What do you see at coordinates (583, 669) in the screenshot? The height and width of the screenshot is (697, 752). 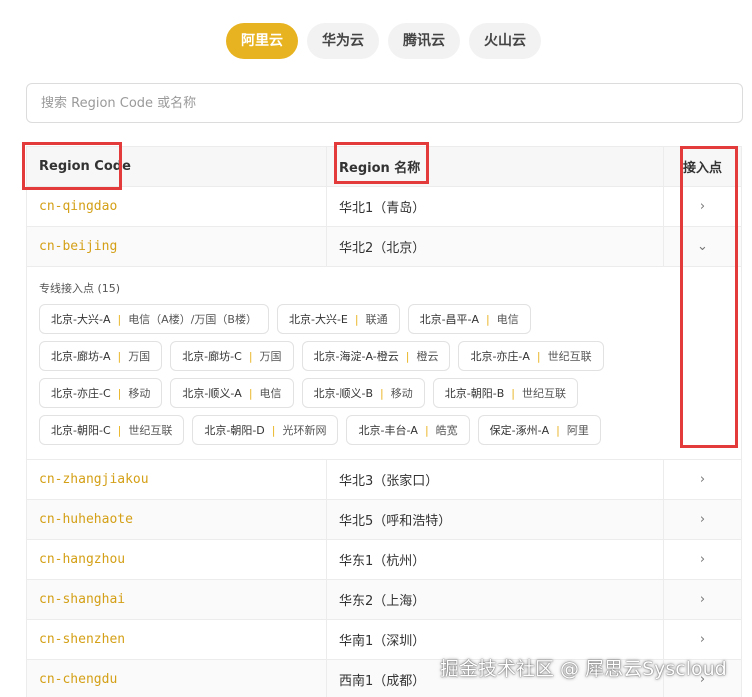 I see `watermark: 掘金技术社区 @ 犀思云Syscloud` at bounding box center [583, 669].